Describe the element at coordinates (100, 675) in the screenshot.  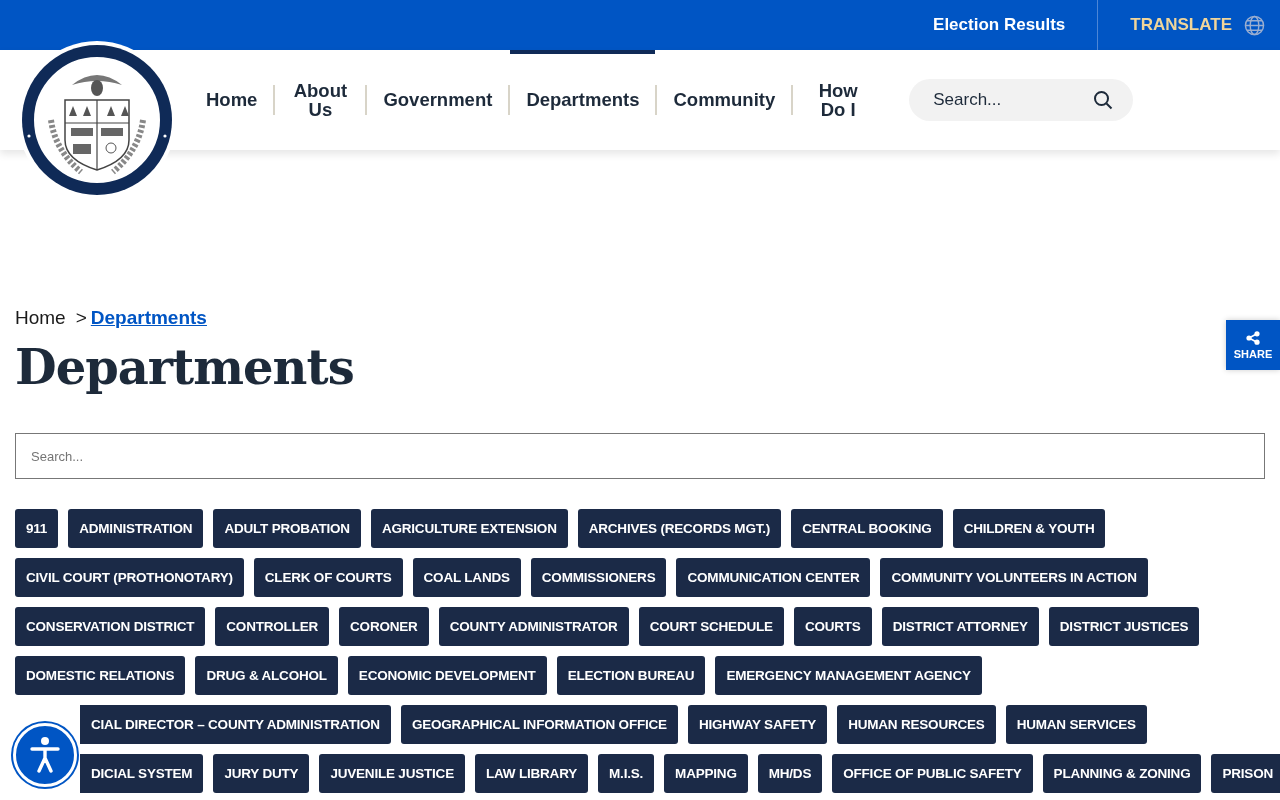
I see `department-tag: DOMESTIC RELATIONS` at that location.